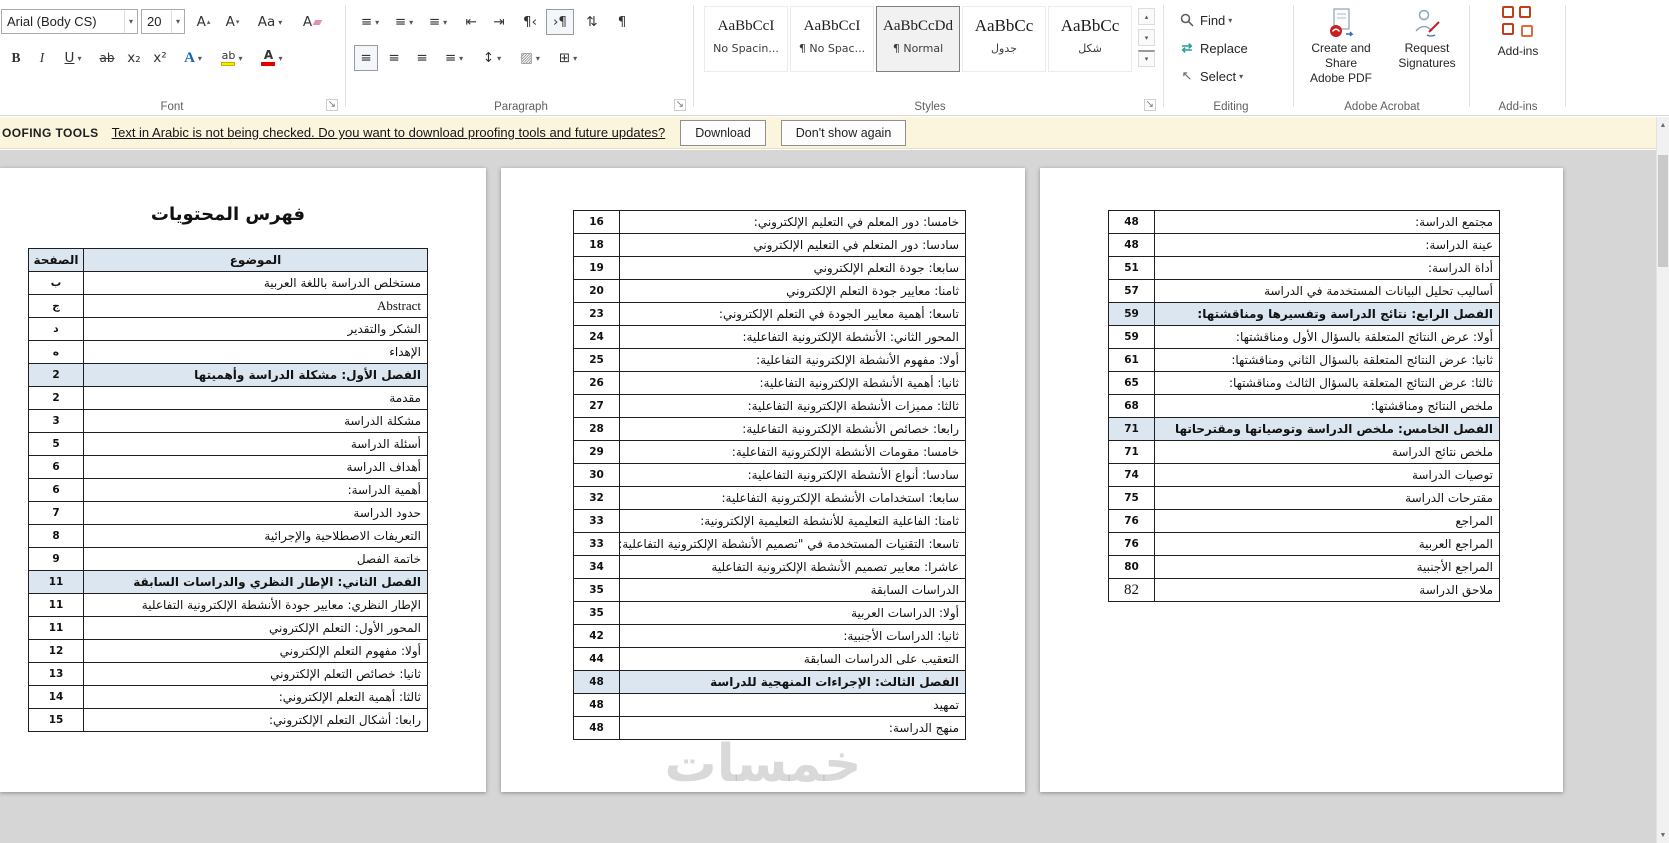 The image size is (1669, 843). What do you see at coordinates (1131, 268) in the screenshot?
I see `toc-page-number: 51` at bounding box center [1131, 268].